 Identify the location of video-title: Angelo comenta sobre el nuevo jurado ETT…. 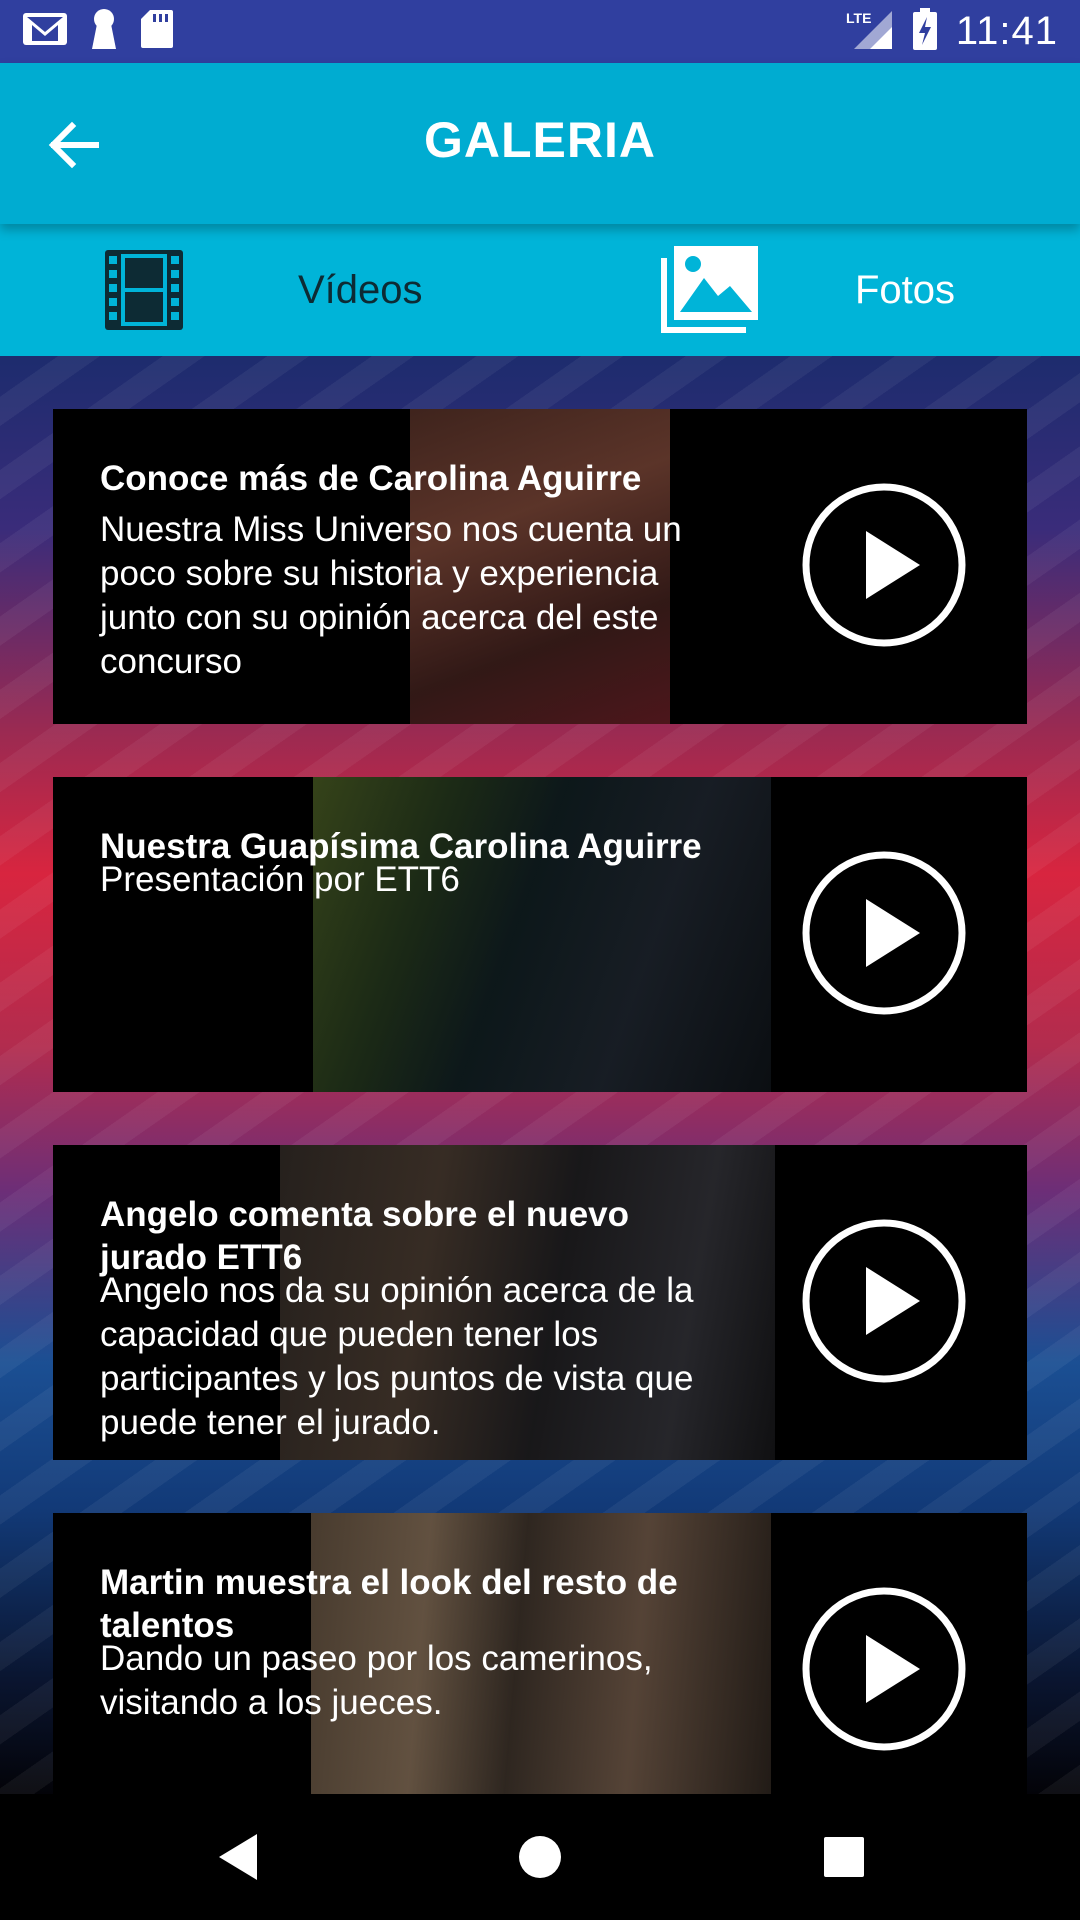
(364, 1236).